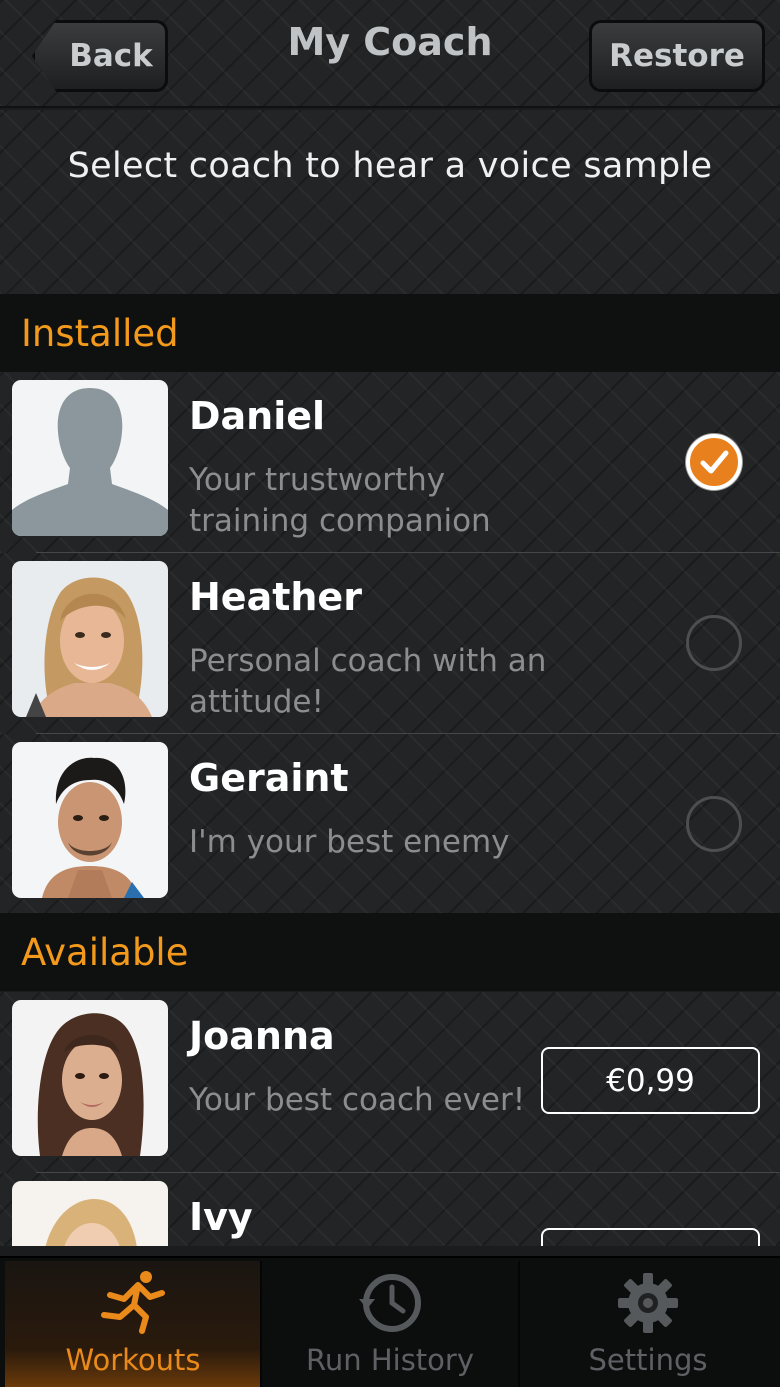 This screenshot has height=1387, width=780. Describe the element at coordinates (133, 1360) in the screenshot. I see `tab-label: Workouts` at that location.